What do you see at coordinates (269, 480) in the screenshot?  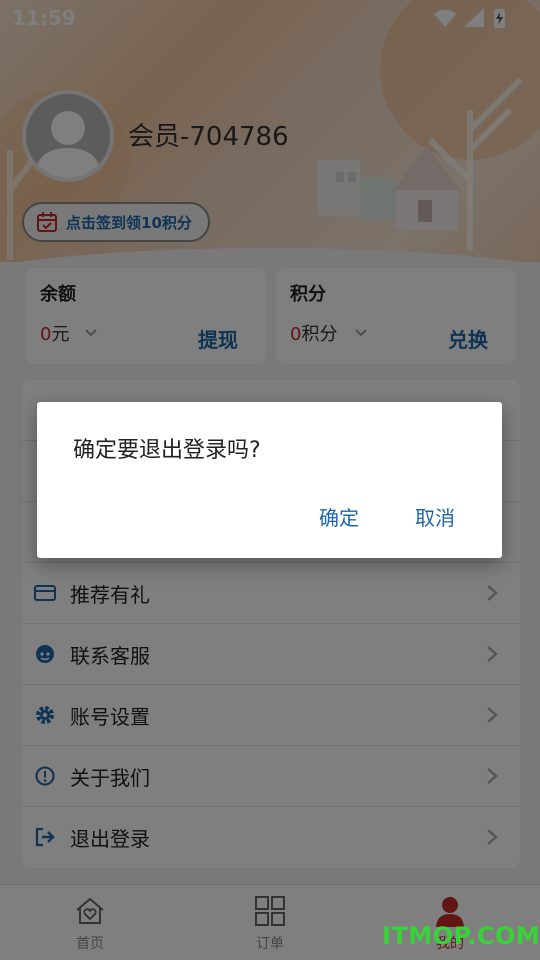 I see `logout-confirm-dialog: 确定要退出登录吗? 确定 取消` at bounding box center [269, 480].